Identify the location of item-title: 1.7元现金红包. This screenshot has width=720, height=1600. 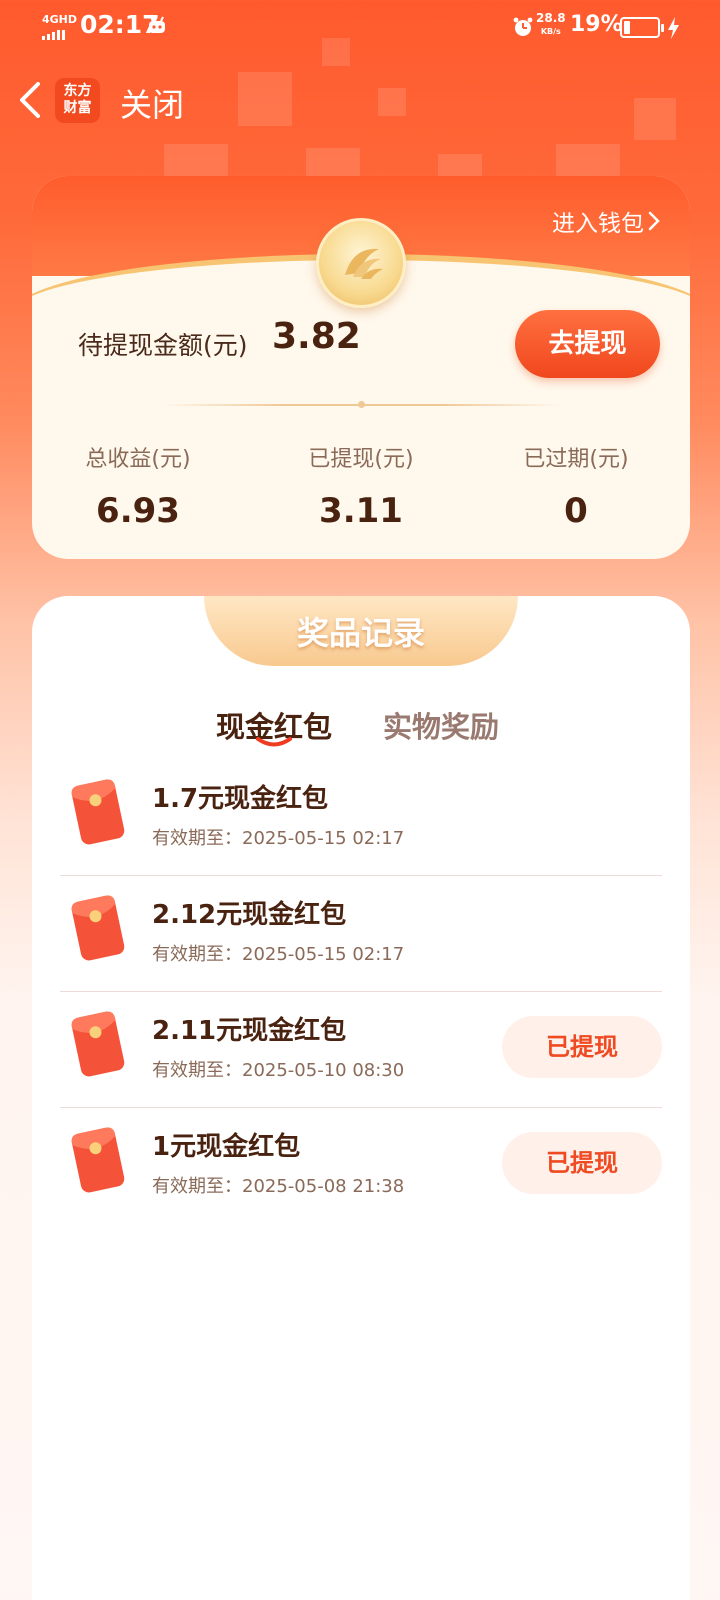
(240, 799).